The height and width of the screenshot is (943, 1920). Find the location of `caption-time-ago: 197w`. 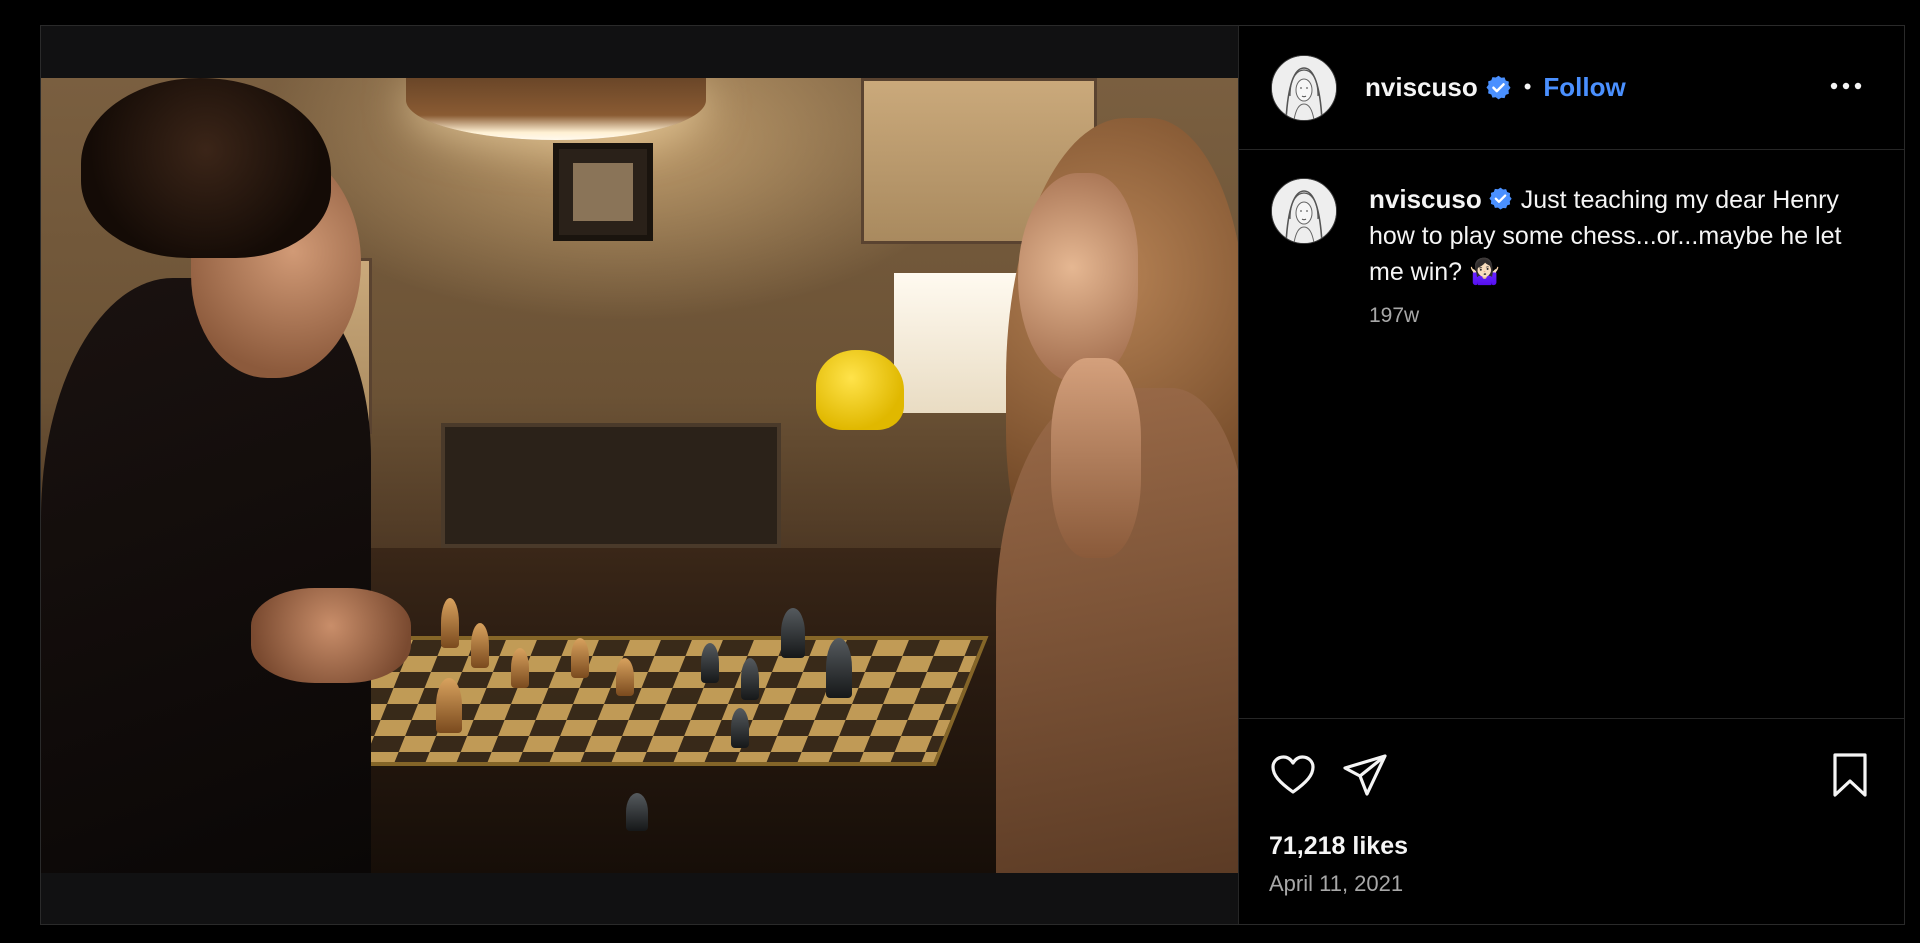

caption-time-ago: 197w is located at coordinates (1394, 316).